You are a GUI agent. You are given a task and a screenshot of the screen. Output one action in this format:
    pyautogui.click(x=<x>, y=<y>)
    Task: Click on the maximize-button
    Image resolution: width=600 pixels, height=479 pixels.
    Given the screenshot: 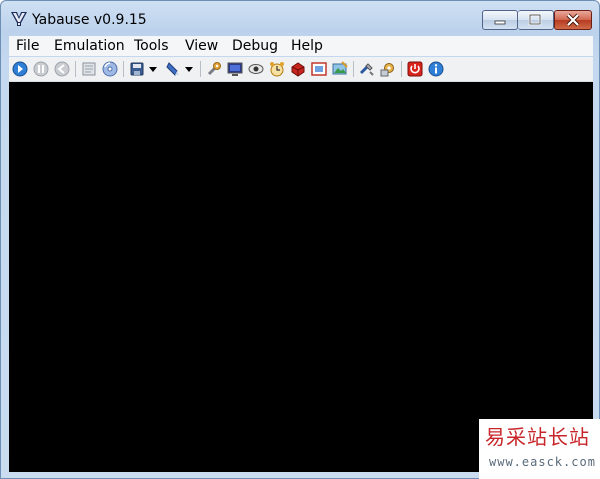 What is the action you would take?
    pyautogui.click(x=536, y=20)
    